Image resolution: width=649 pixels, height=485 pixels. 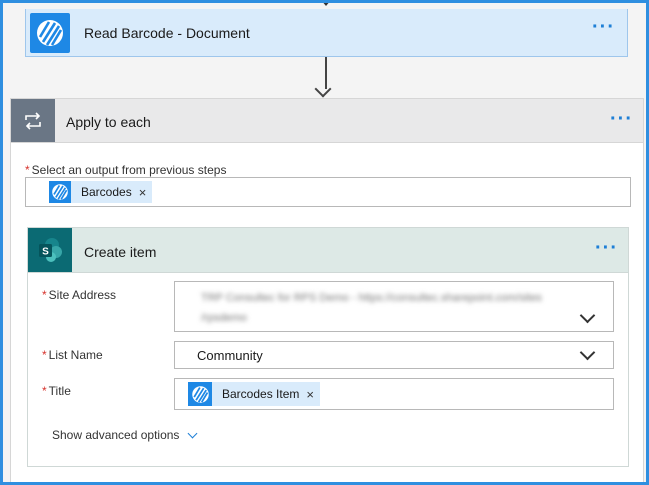 I want to click on apply-to-each-title: Apply to each, so click(x=108, y=122).